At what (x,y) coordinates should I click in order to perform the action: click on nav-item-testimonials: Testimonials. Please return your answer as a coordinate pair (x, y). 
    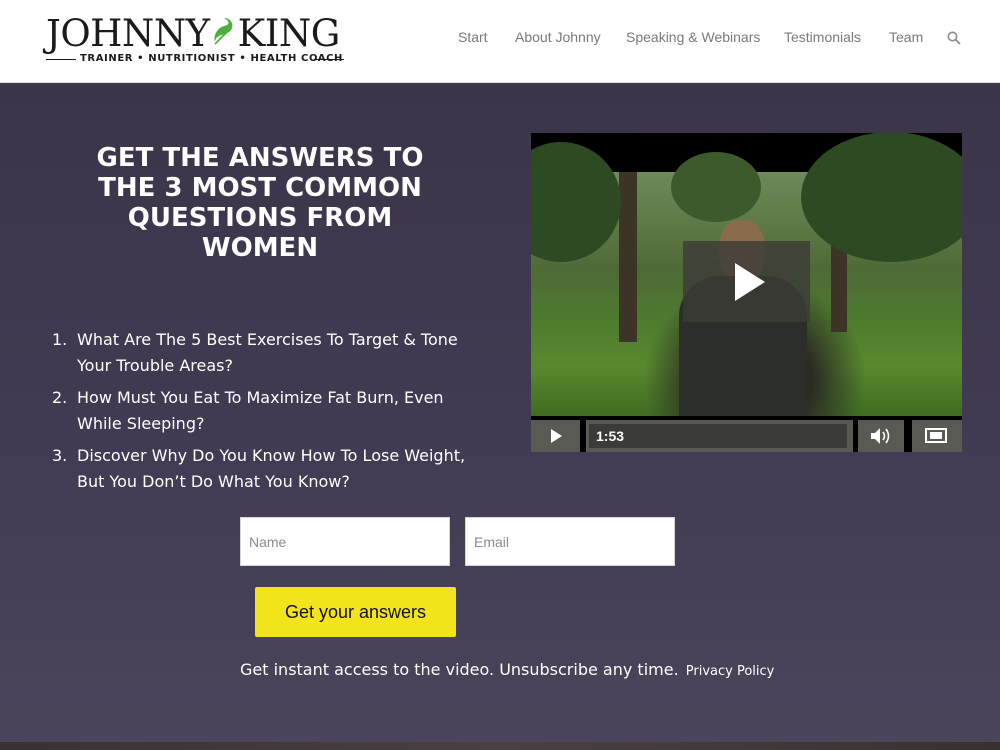
    Looking at the image, I should click on (822, 37).